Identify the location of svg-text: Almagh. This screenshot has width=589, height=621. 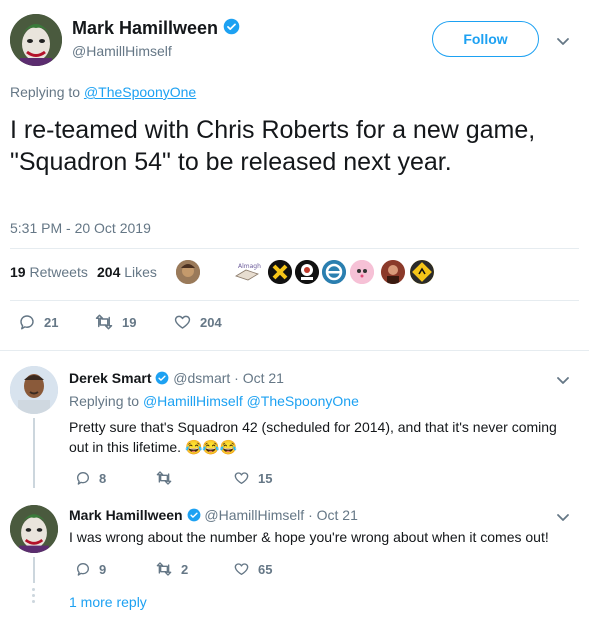
(249, 266).